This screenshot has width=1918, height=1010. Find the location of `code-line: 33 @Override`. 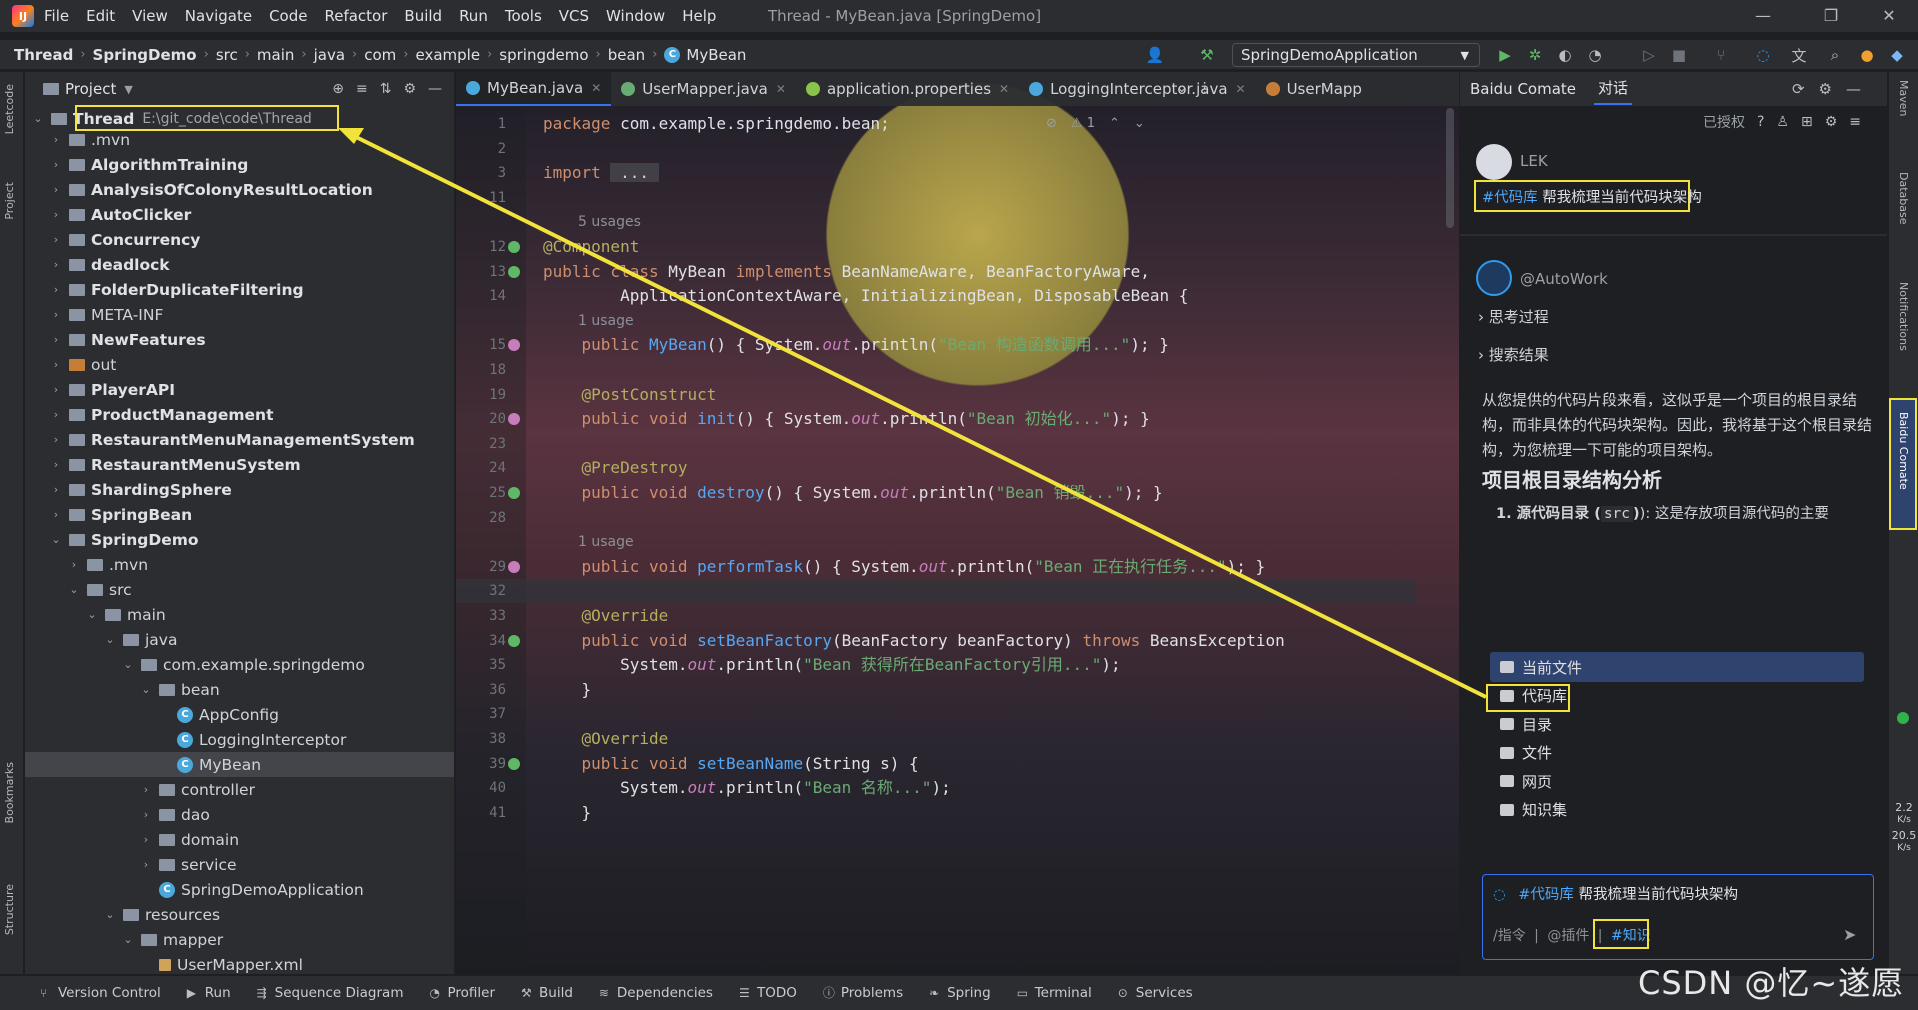

code-line: 33 @Override is located at coordinates (936, 616).